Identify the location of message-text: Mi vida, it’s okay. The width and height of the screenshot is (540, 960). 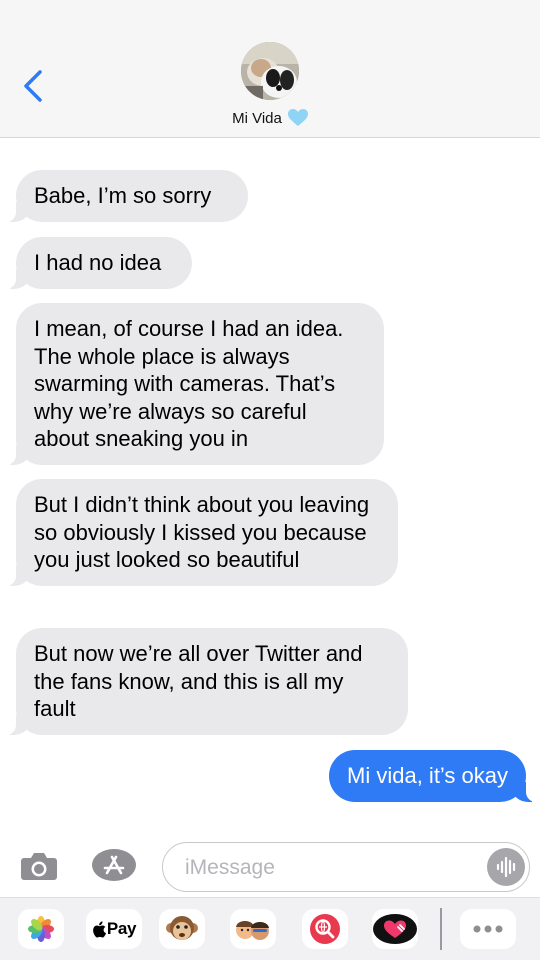
(427, 775).